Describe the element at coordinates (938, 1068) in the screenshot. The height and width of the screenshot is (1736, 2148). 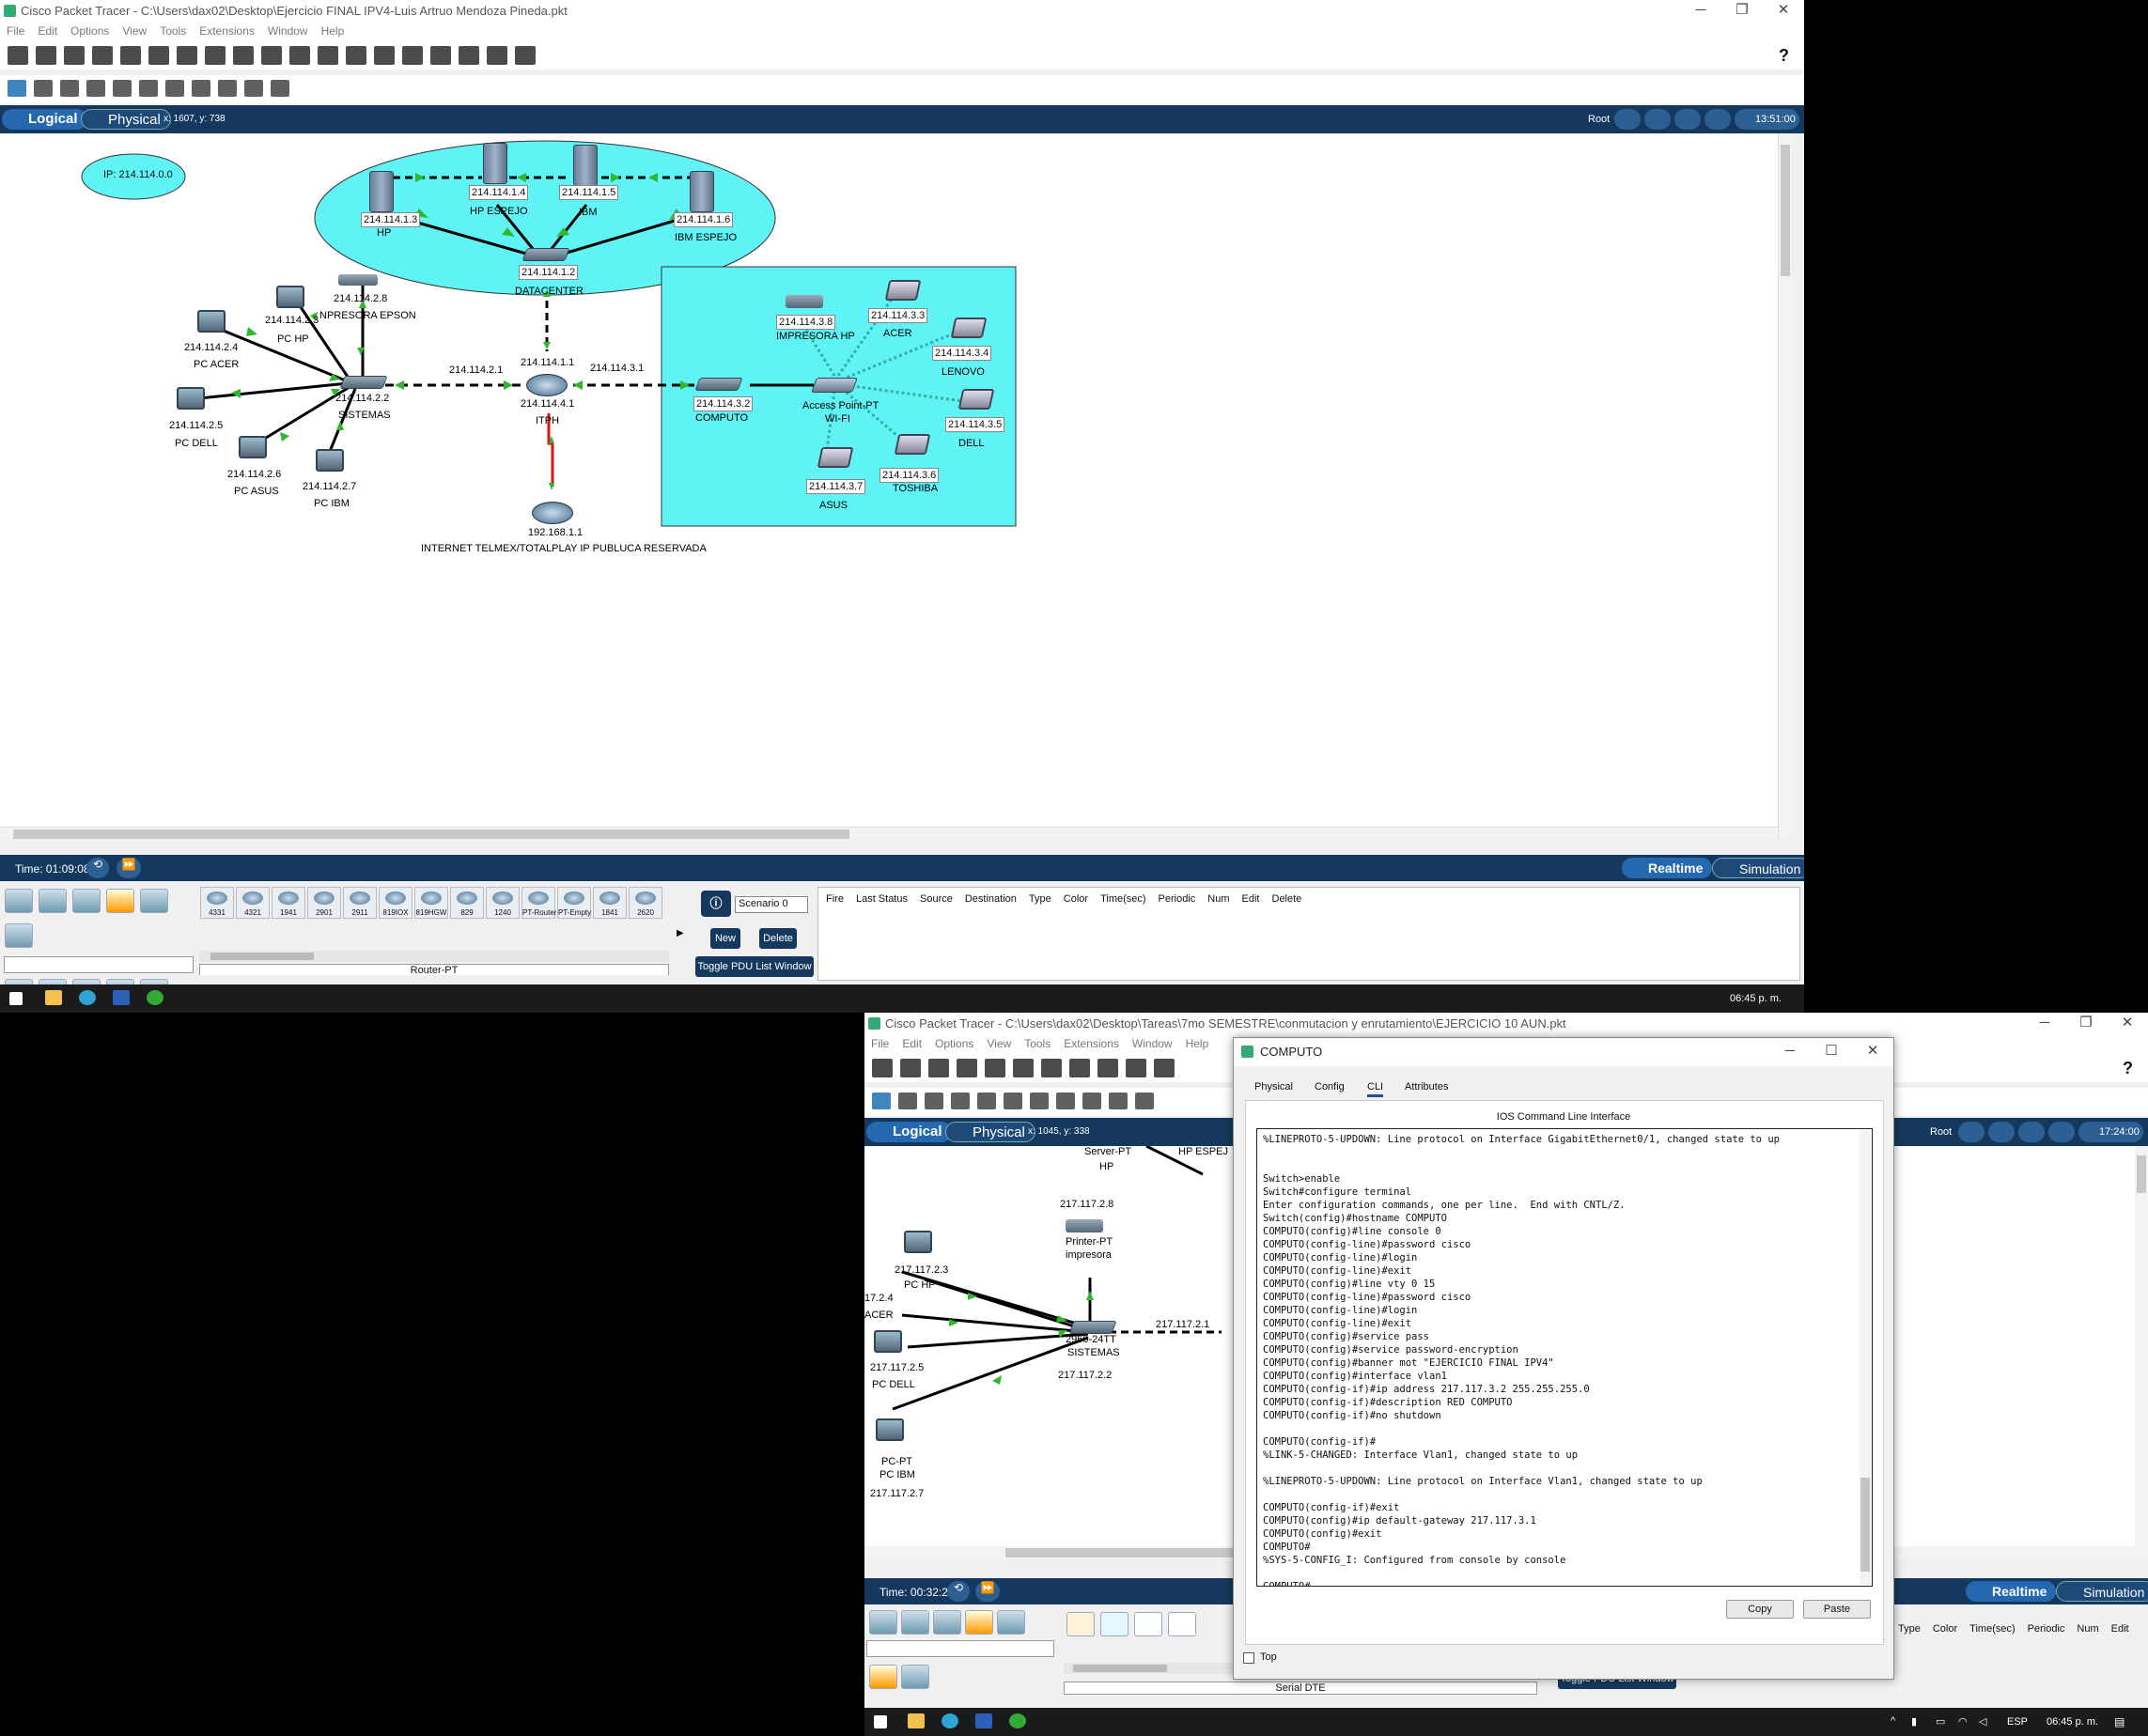
I see `second-save-icon` at that location.